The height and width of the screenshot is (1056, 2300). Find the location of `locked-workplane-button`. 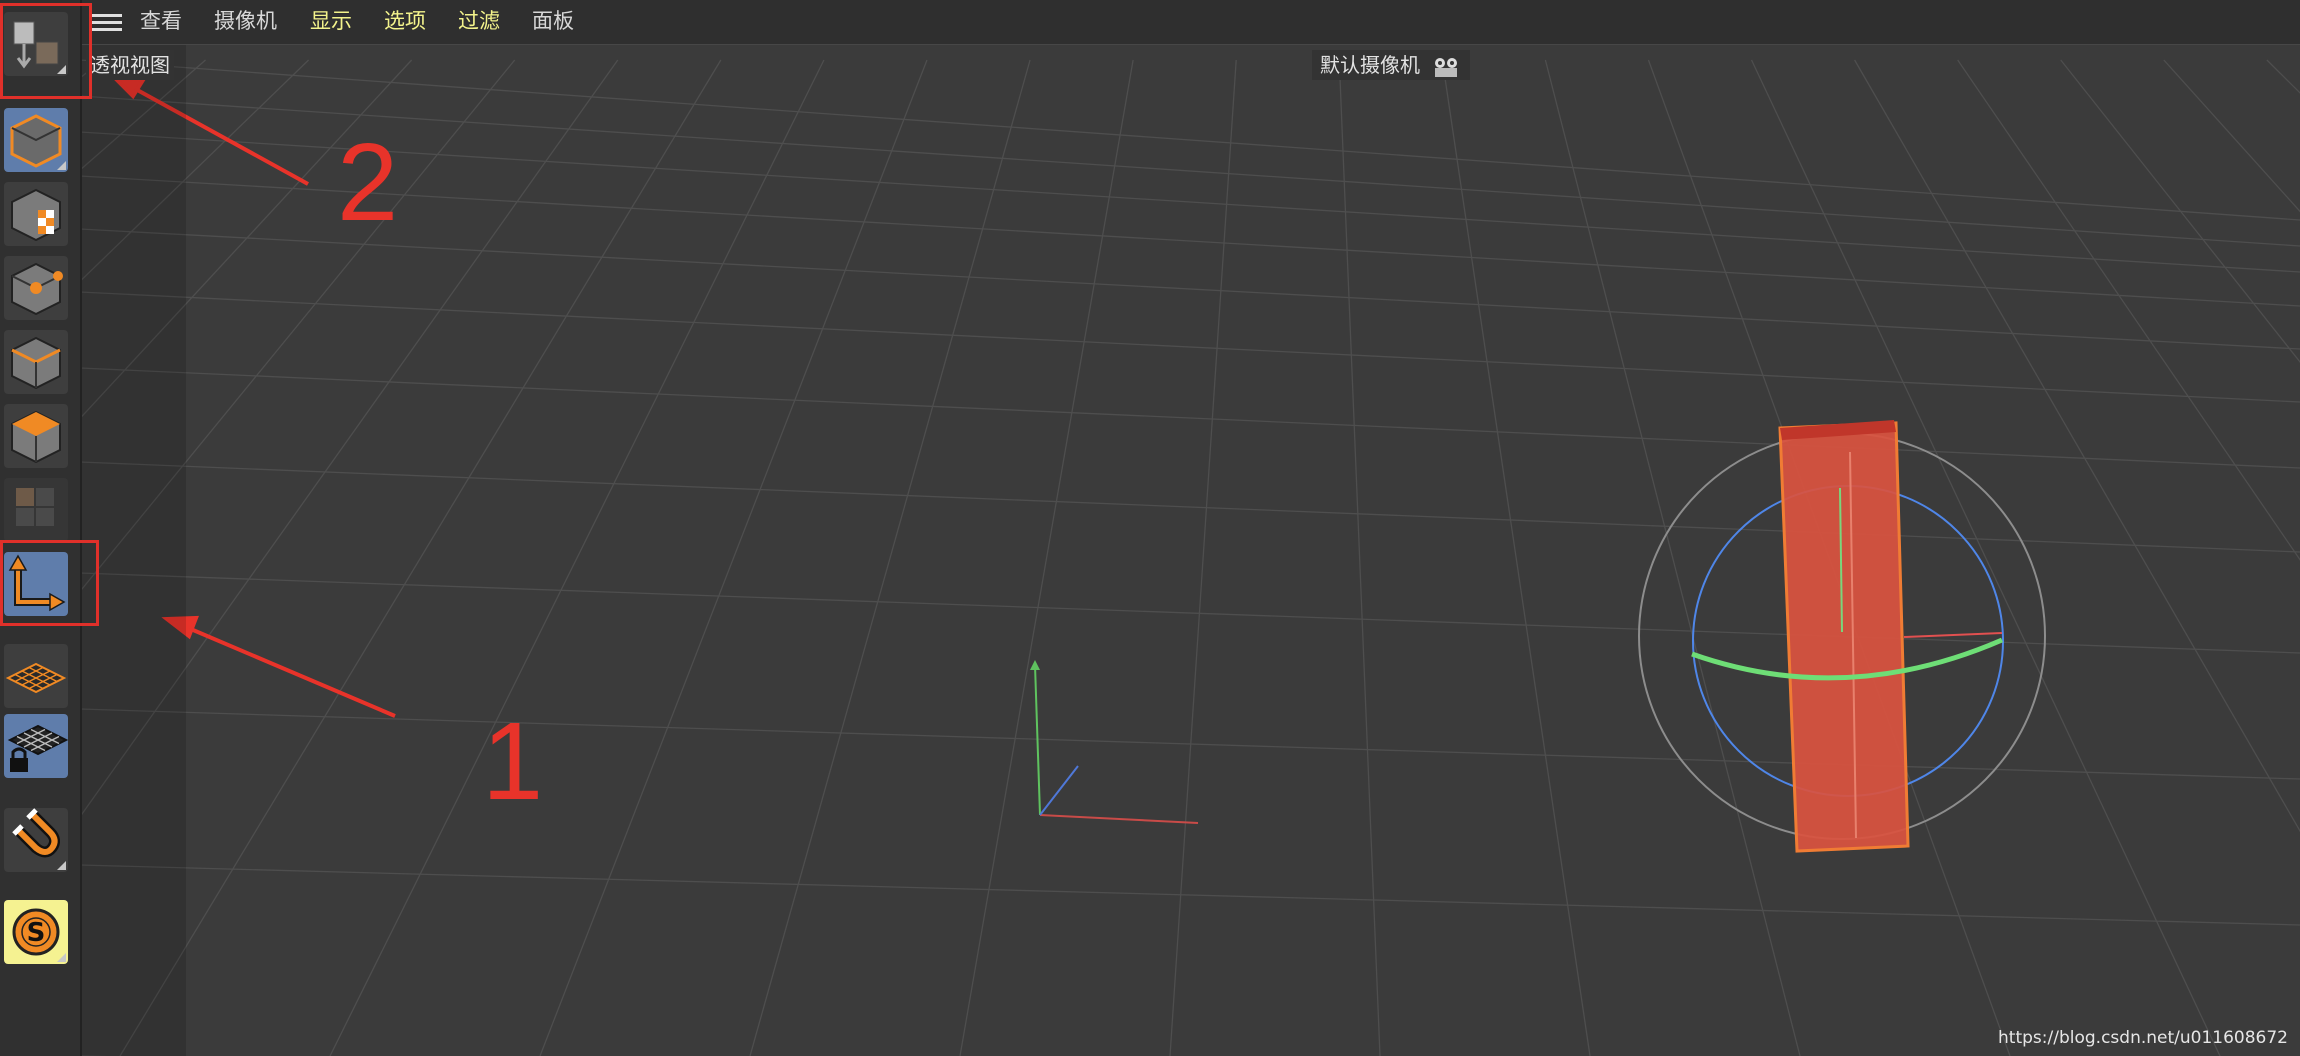

locked-workplane-button is located at coordinates (36, 746).